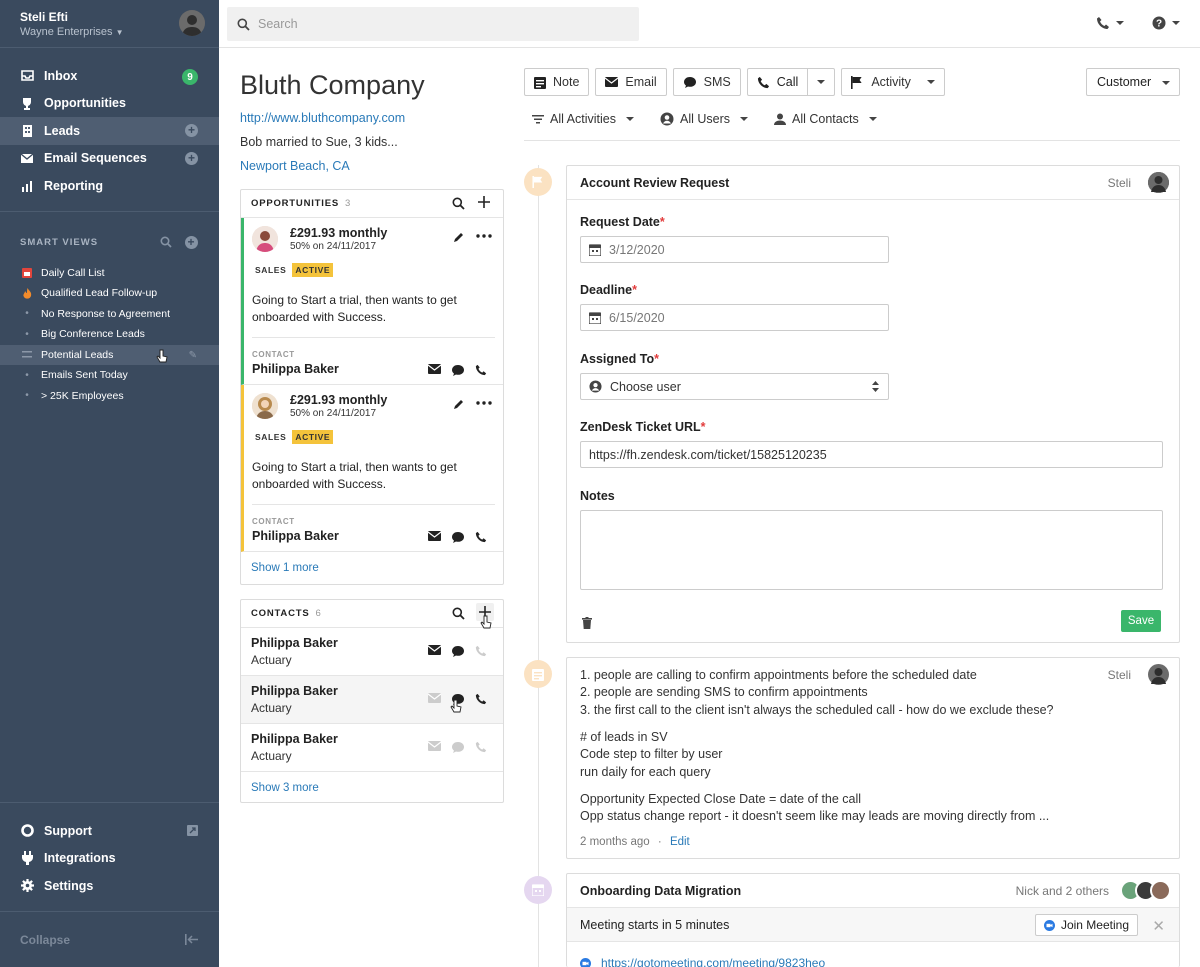 The image size is (1200, 967). Describe the element at coordinates (1158, 926) in the screenshot. I see `close-icon: ✕` at that location.